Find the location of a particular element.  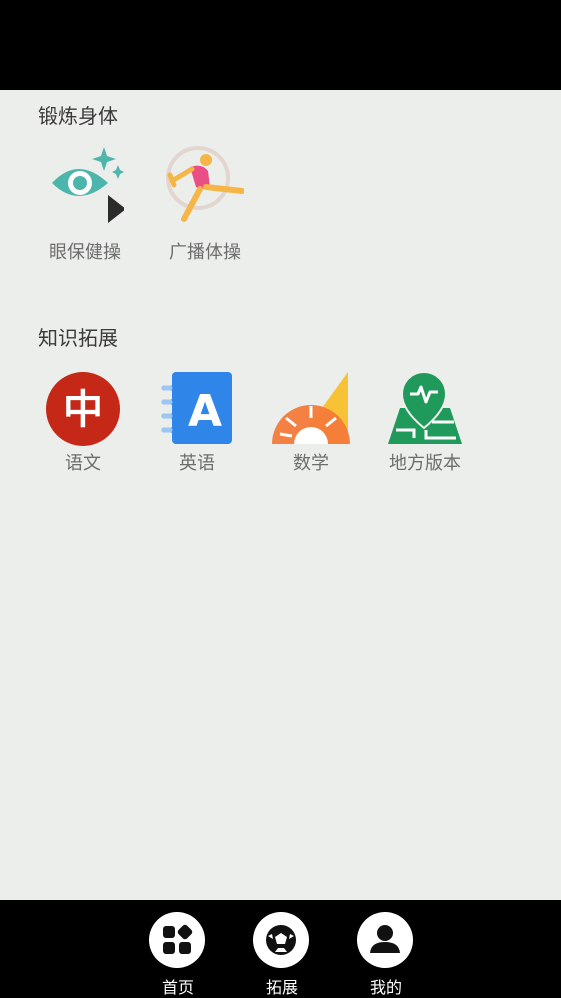

home-grid-icon is located at coordinates (177, 940).